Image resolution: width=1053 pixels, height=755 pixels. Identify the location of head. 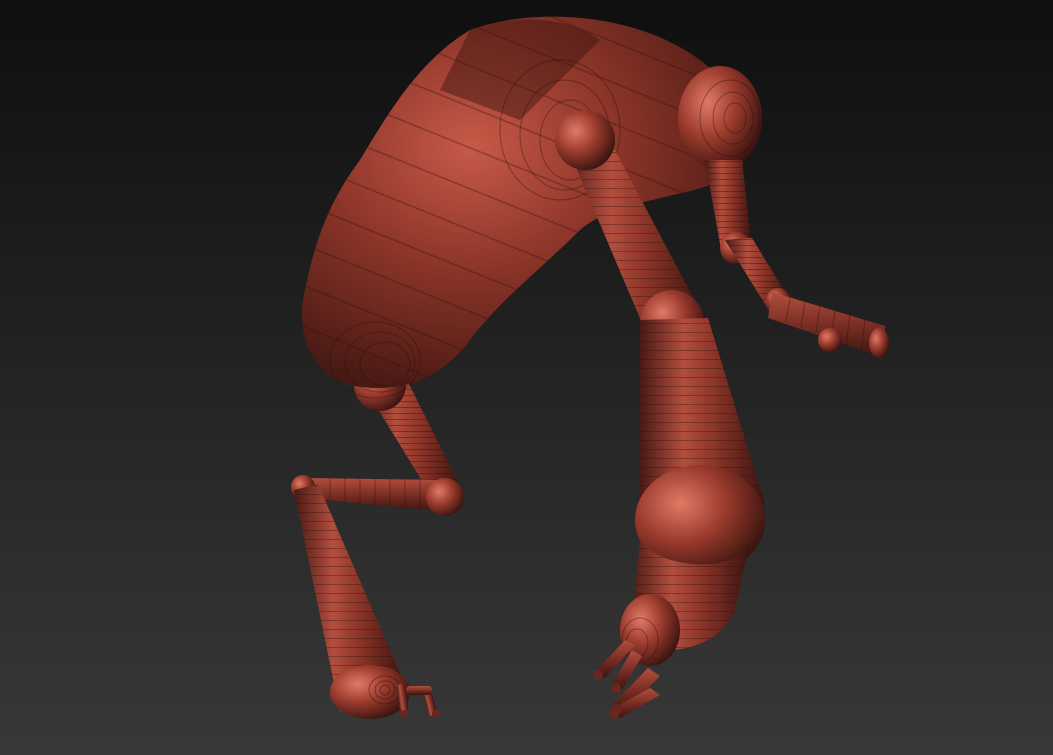
(720, 118).